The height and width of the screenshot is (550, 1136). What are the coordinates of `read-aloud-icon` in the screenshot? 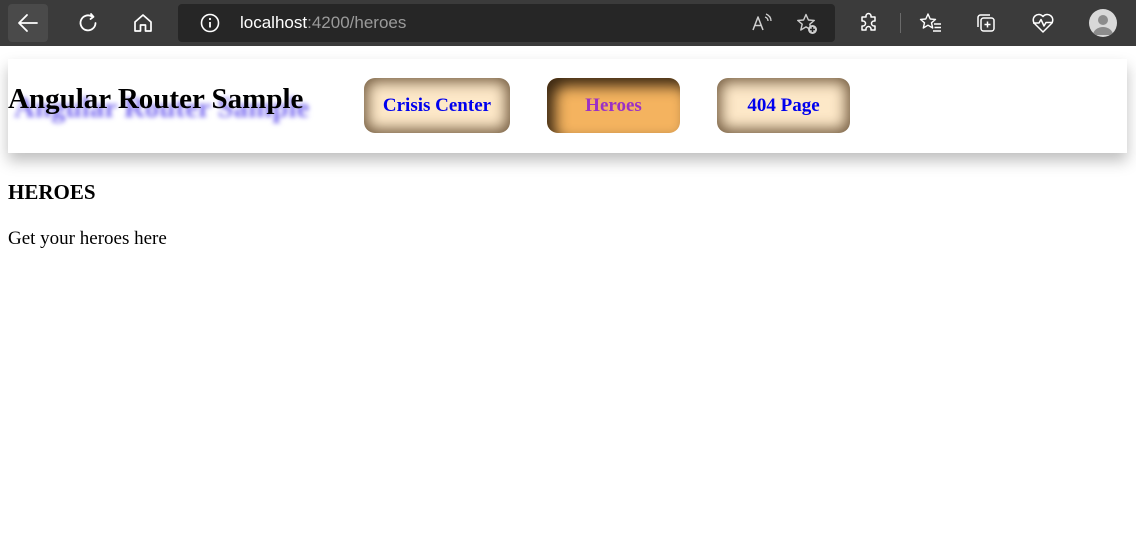 It's located at (761, 23).